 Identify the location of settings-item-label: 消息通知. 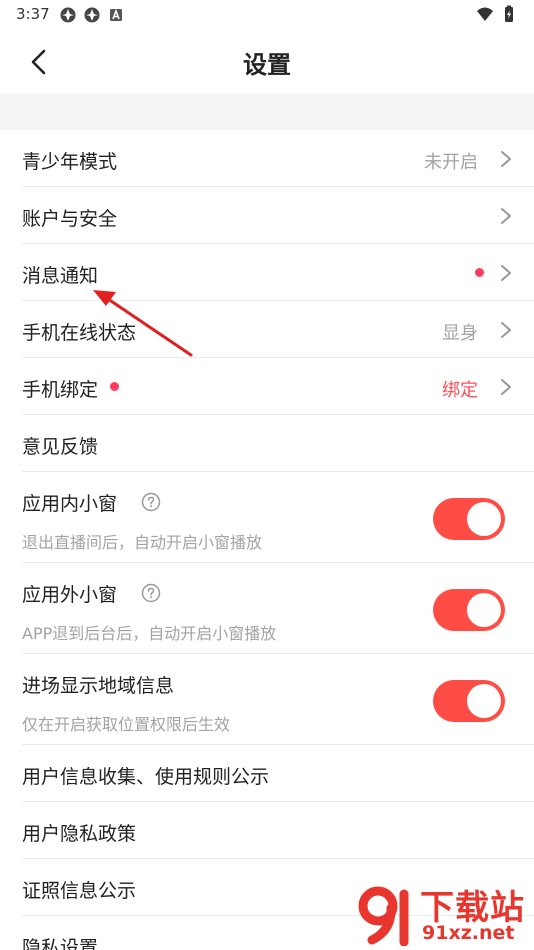
(60, 276).